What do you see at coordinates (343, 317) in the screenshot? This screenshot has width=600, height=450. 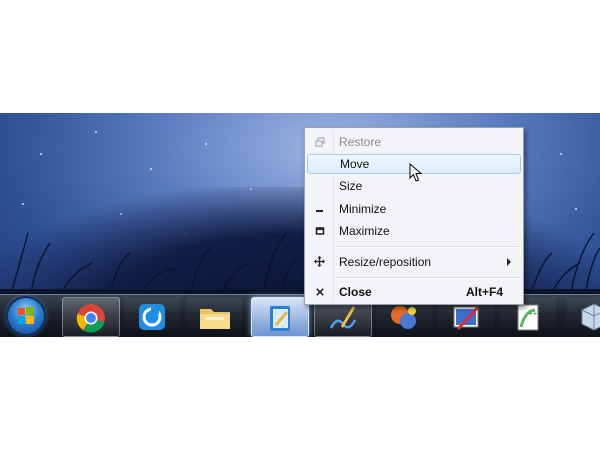 I see `pen-signature-icon` at bounding box center [343, 317].